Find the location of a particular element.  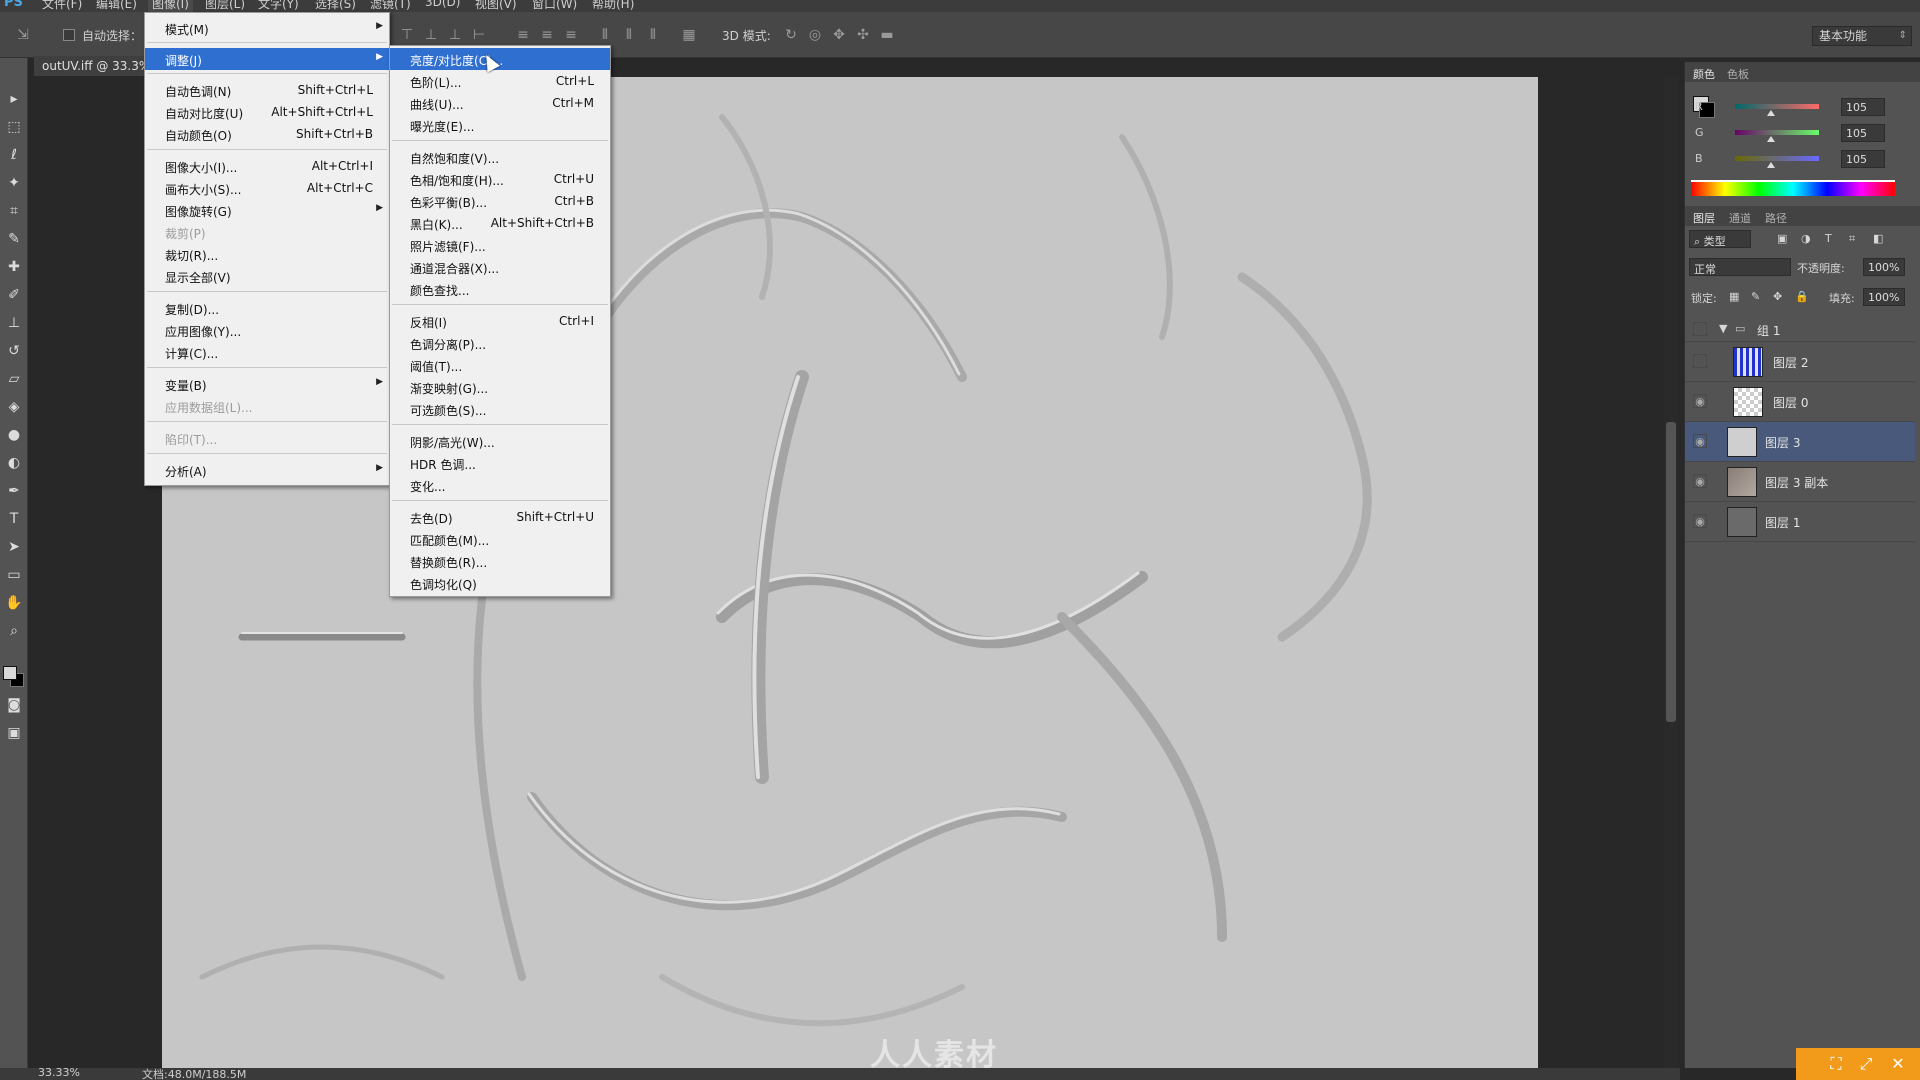

move-tool-preset-icon: ⇲ is located at coordinates (23, 35).